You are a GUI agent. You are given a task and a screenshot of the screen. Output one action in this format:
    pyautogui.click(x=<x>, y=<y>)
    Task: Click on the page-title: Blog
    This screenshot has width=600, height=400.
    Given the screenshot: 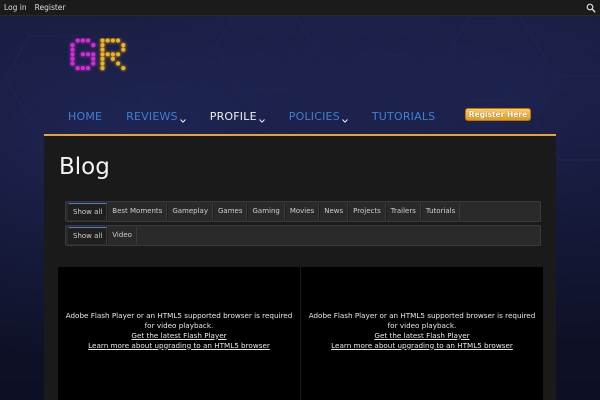 What is the action you would take?
    pyautogui.click(x=84, y=167)
    